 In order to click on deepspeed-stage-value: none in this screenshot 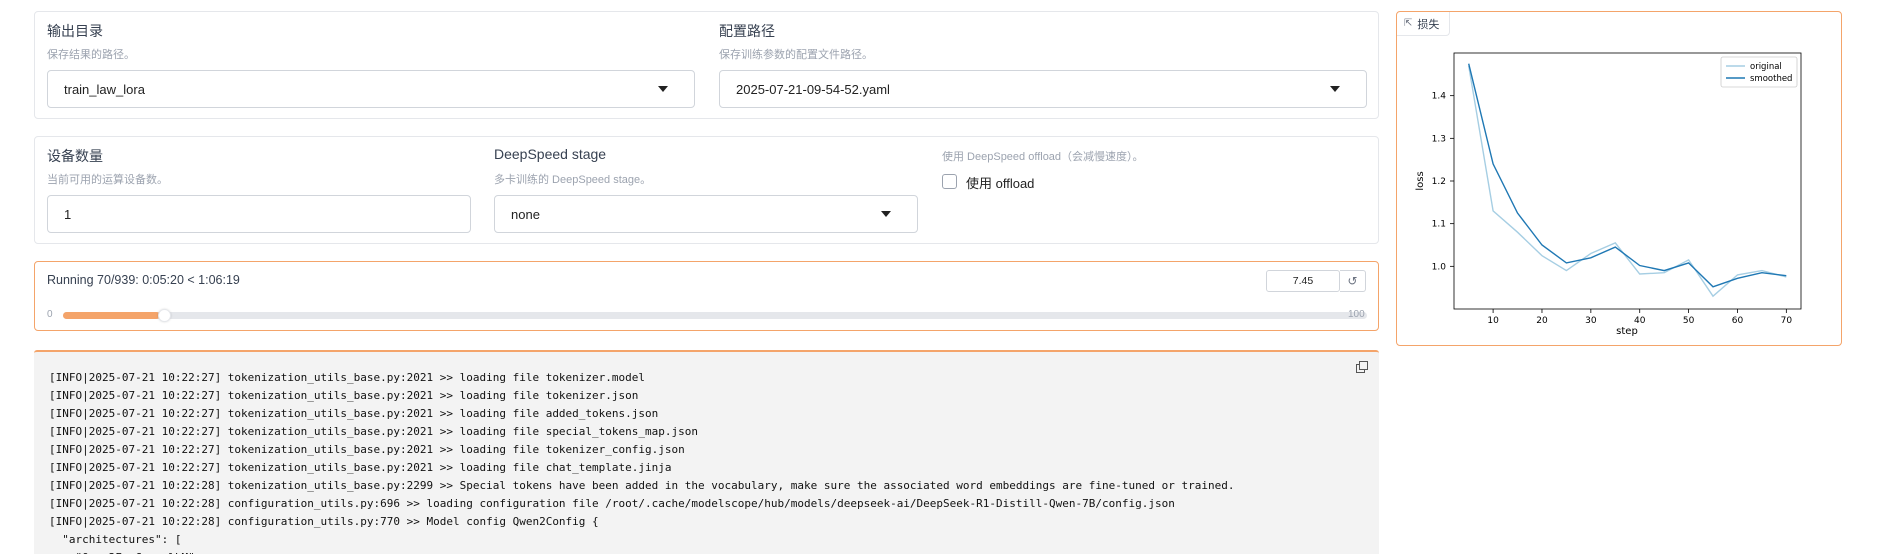, I will do `click(525, 214)`.